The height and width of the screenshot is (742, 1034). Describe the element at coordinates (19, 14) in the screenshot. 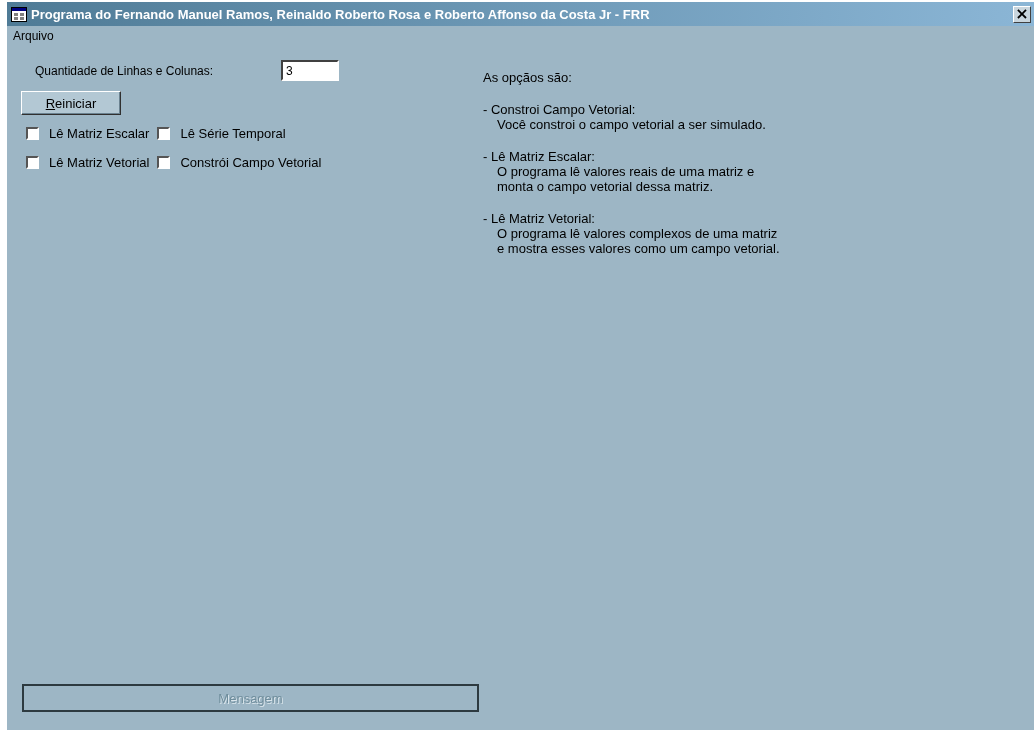

I see `app-icon` at that location.